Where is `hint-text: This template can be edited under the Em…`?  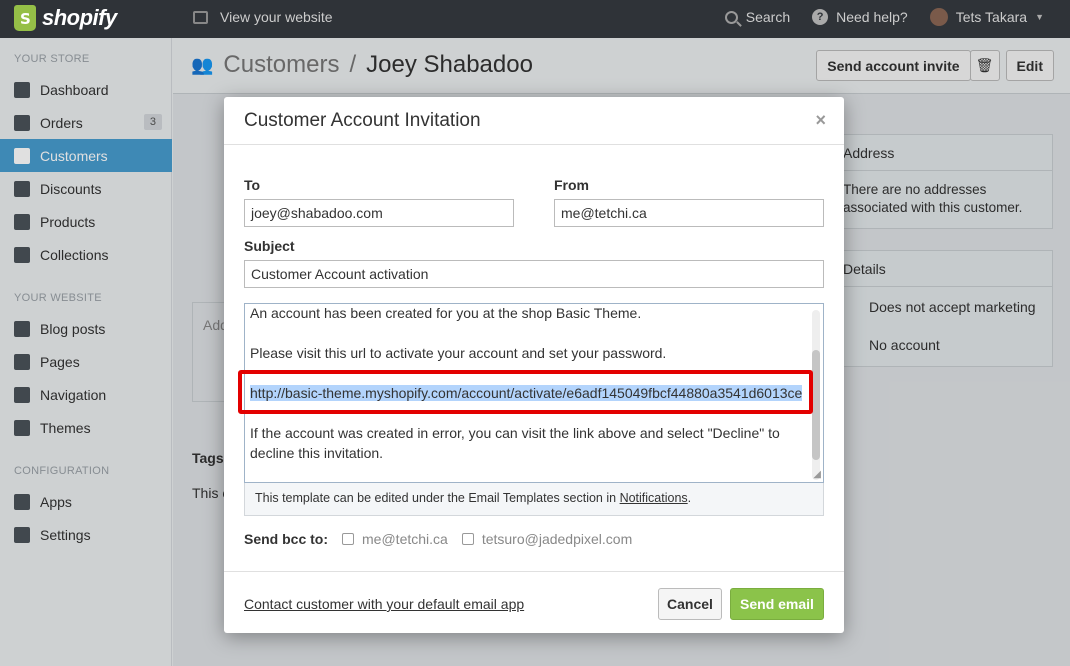
hint-text: This template can be edited under the Em… is located at coordinates (436, 498).